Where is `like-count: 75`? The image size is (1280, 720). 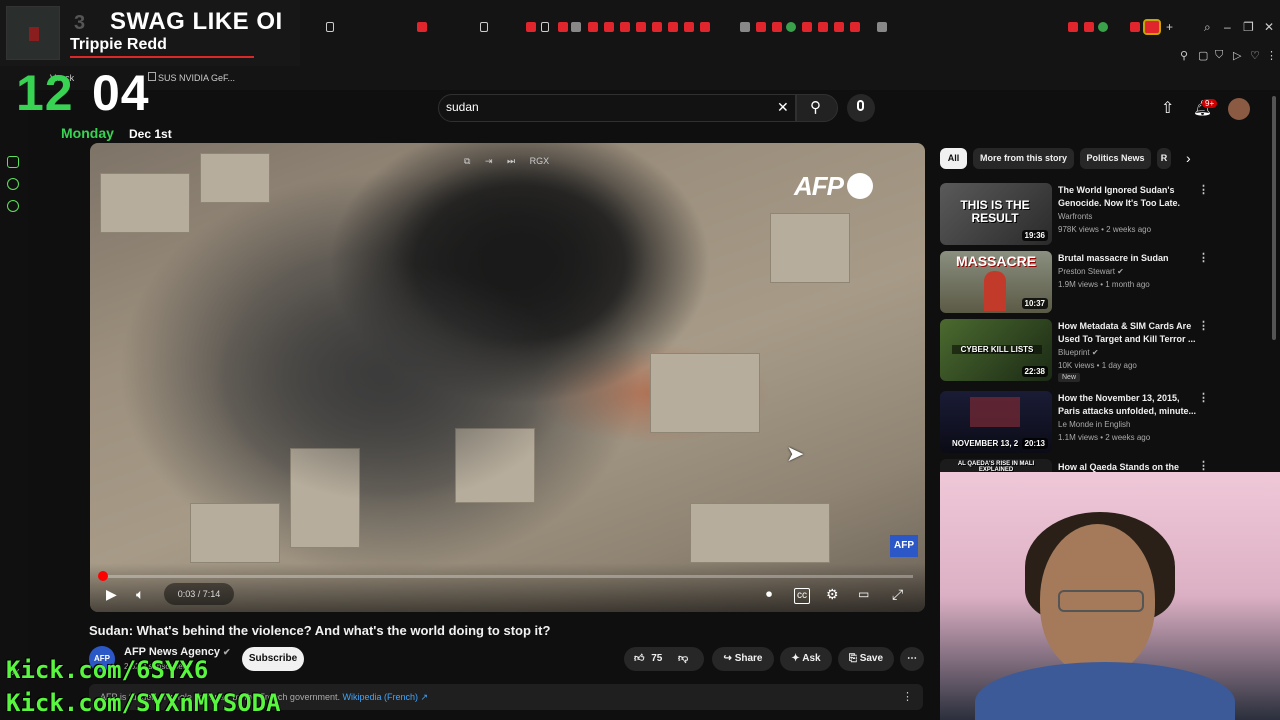 like-count: 75 is located at coordinates (656, 658).